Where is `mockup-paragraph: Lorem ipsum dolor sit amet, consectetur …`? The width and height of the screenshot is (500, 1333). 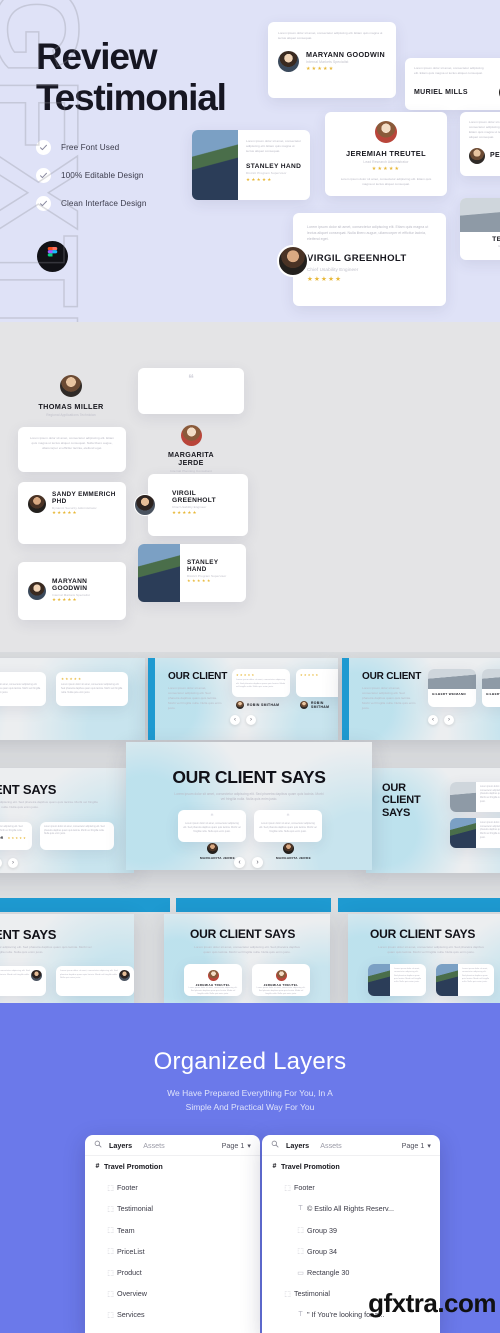 mockup-paragraph: Lorem ipsum dolor sit amet, consectetur … is located at coordinates (431, 949).